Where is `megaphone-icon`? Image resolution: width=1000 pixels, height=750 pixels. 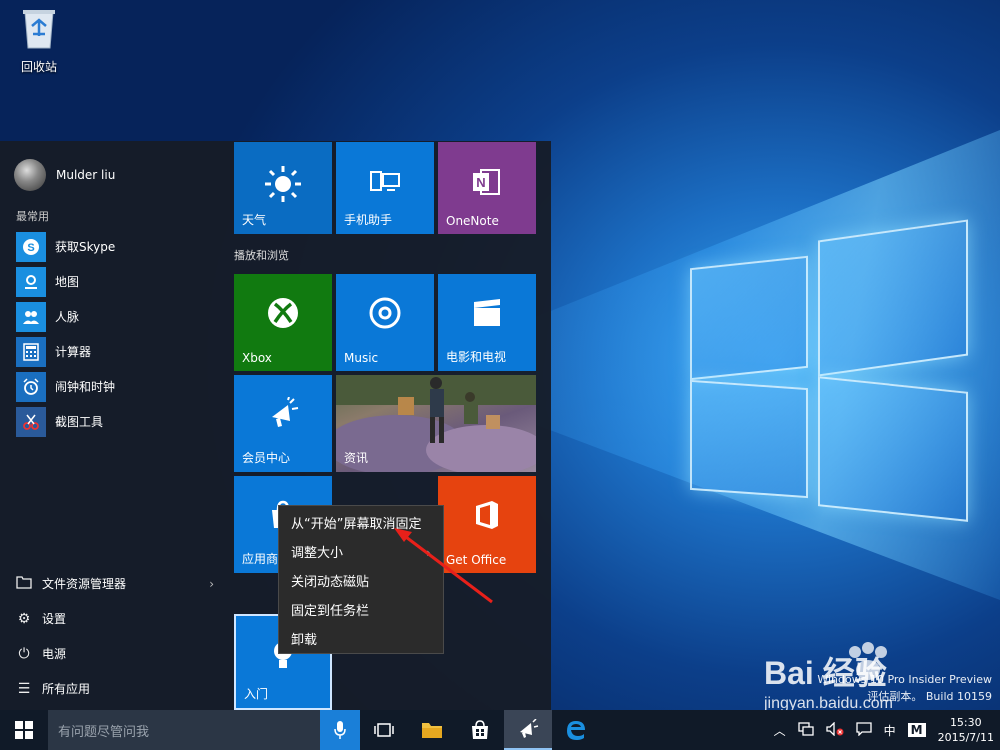
megaphone-icon is located at coordinates (529, 728).